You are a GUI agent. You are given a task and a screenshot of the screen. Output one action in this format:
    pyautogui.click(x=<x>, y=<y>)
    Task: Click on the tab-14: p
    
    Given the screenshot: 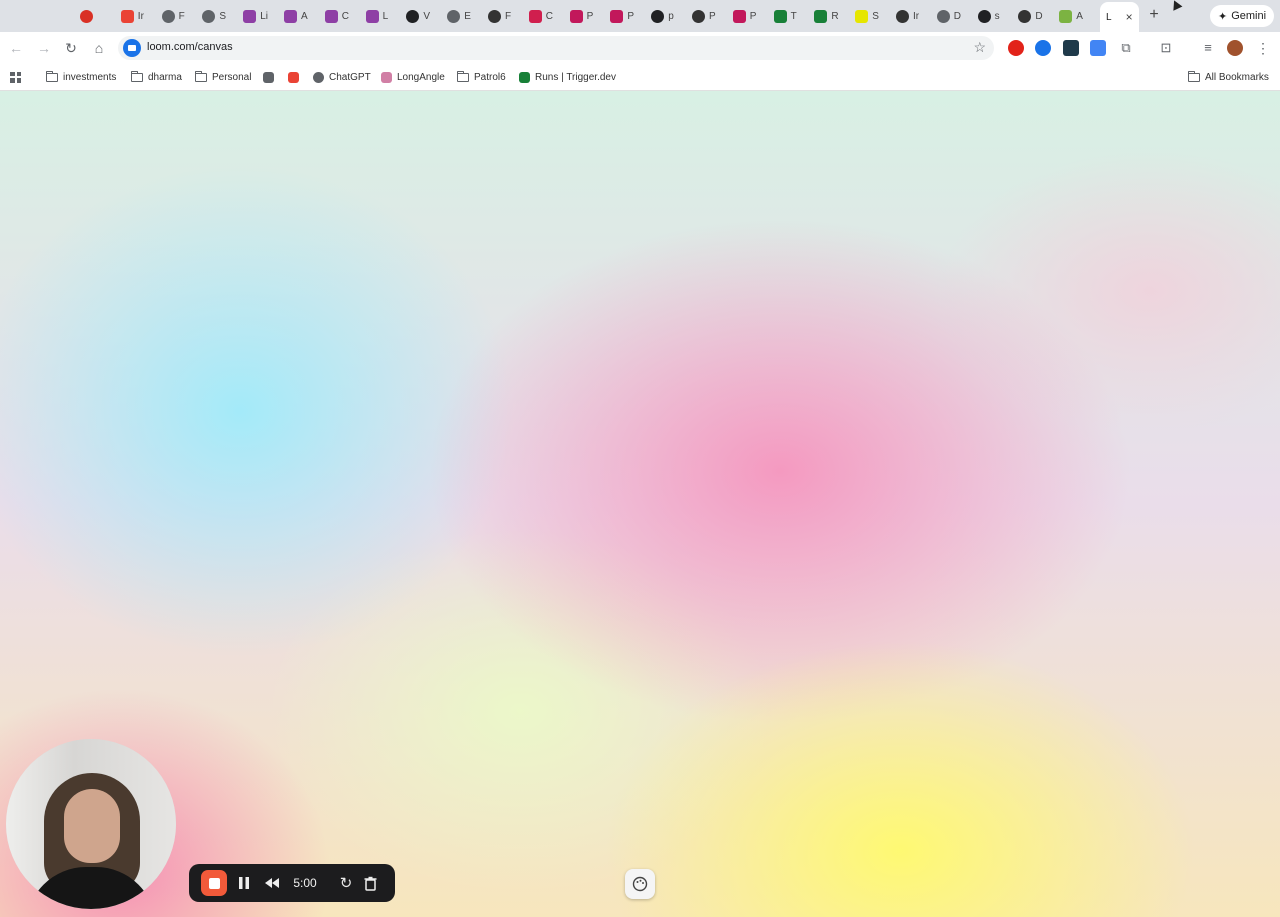 What is the action you would take?
    pyautogui.click(x=662, y=16)
    